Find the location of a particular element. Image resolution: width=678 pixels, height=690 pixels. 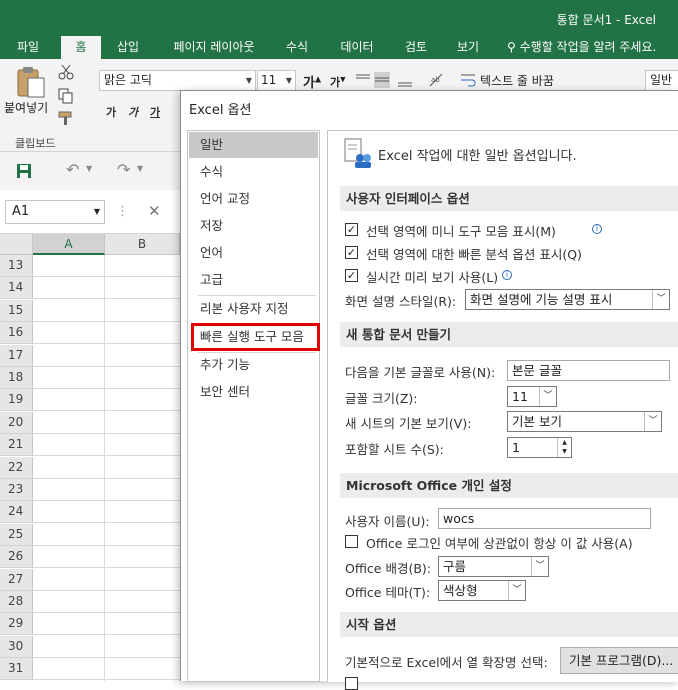

paste-icon is located at coordinates (31, 82).